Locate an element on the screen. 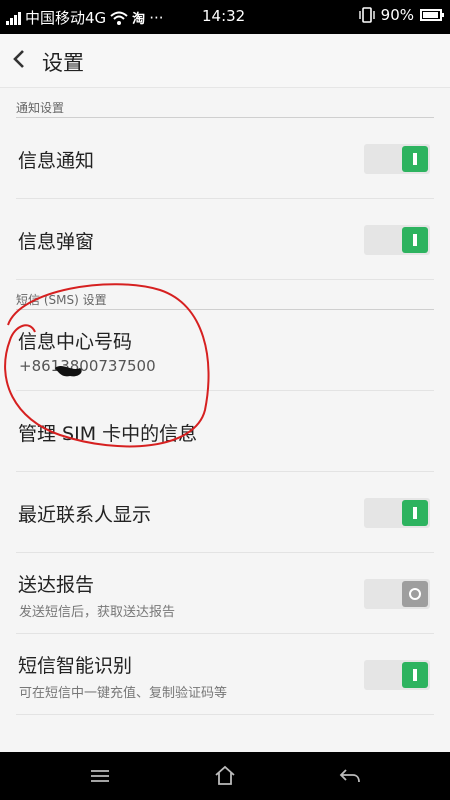 The width and height of the screenshot is (450, 800). wifi-icon is located at coordinates (119, 18).